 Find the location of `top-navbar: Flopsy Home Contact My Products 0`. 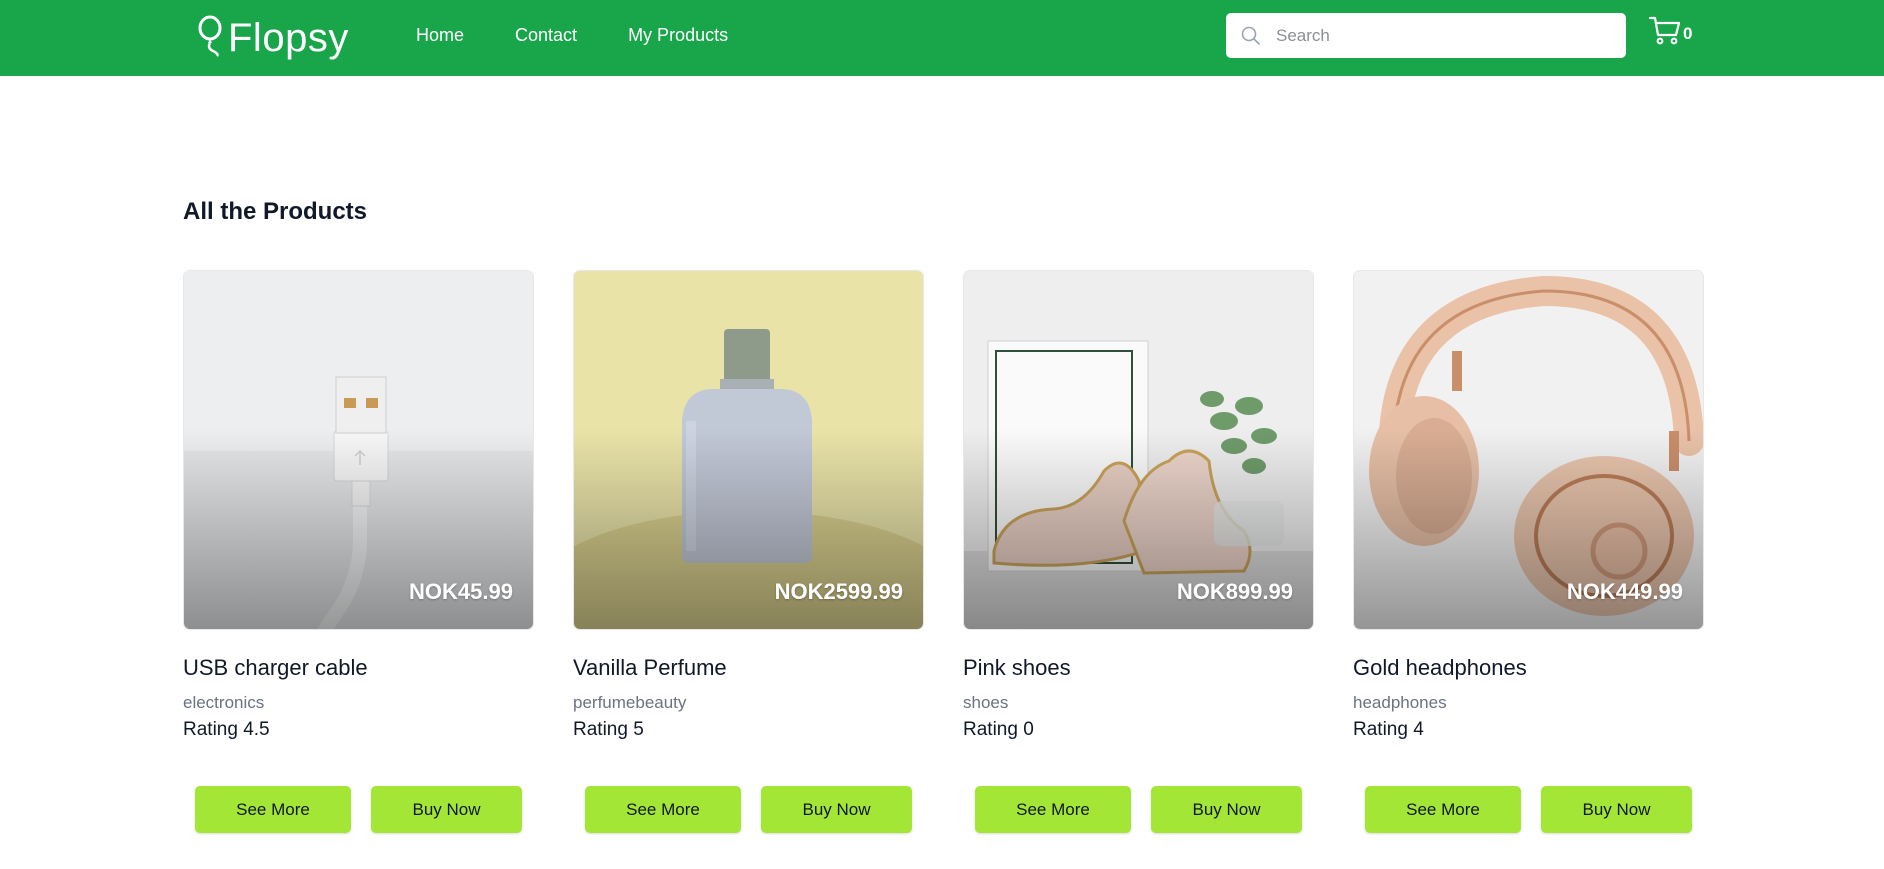

top-navbar: Flopsy Home Contact My Products 0 is located at coordinates (942, 38).